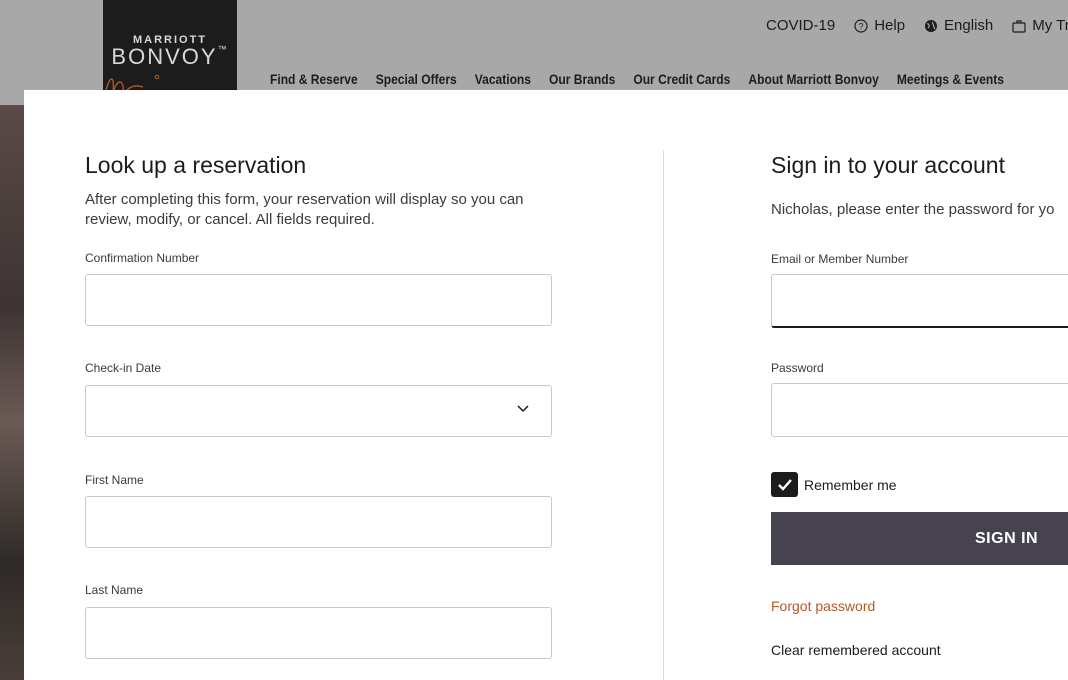  What do you see at coordinates (919, 538) in the screenshot?
I see `sign-in-button: SIGN IN` at bounding box center [919, 538].